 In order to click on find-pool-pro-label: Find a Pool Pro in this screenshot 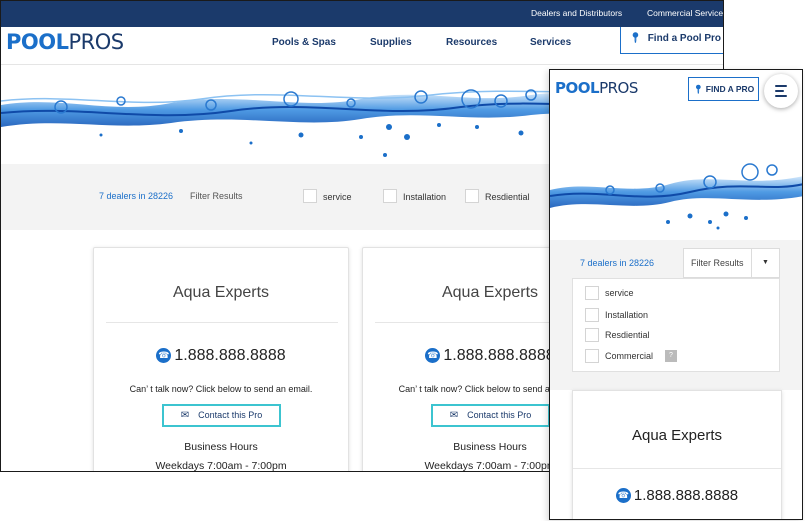, I will do `click(684, 38)`.